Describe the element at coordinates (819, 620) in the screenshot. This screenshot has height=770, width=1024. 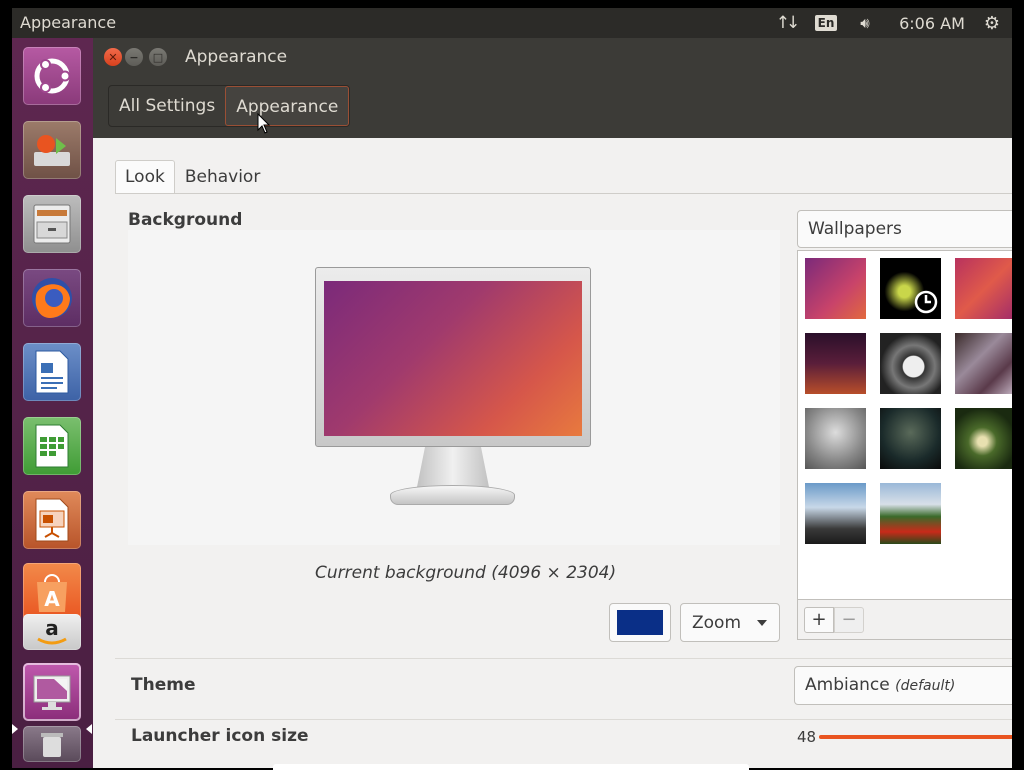
I see `add-wallpaper-button: +` at that location.